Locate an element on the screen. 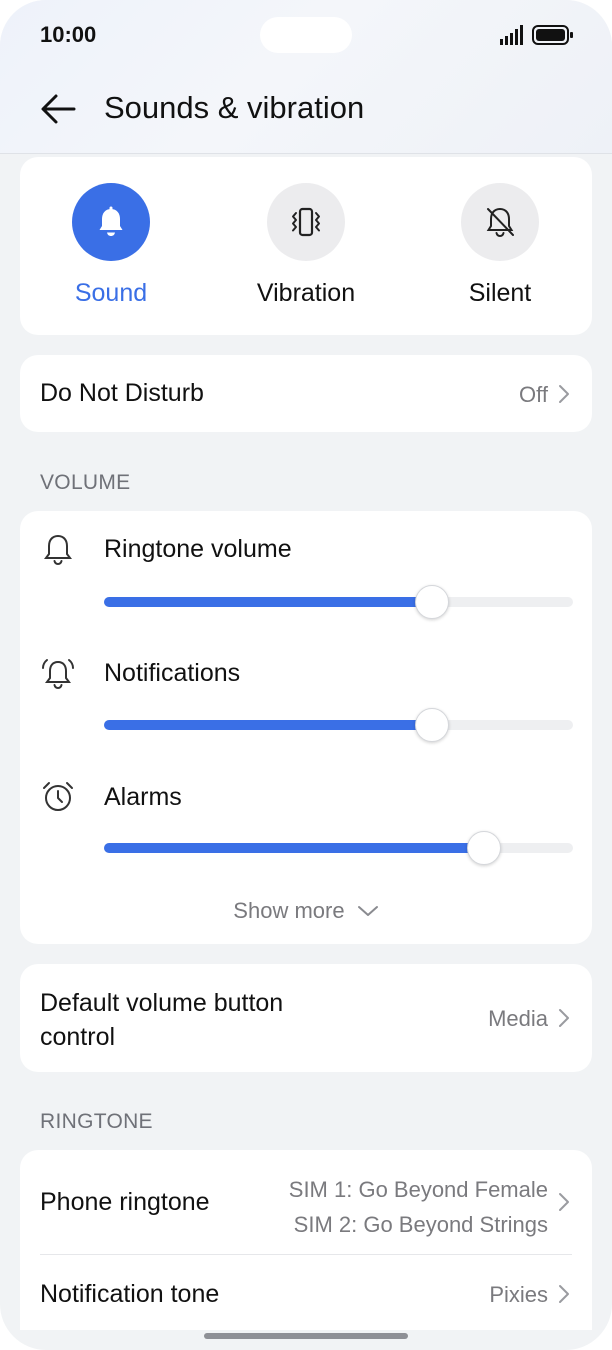 The width and height of the screenshot is (612, 1350). top-area: 10:00 Sounds & vibration is located at coordinates (306, 77).